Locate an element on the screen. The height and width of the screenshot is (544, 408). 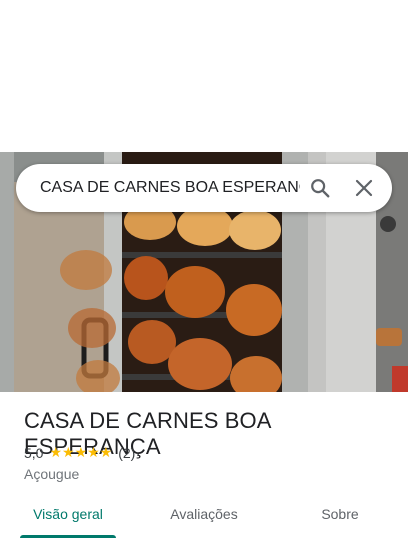
search-button is located at coordinates (320, 188).